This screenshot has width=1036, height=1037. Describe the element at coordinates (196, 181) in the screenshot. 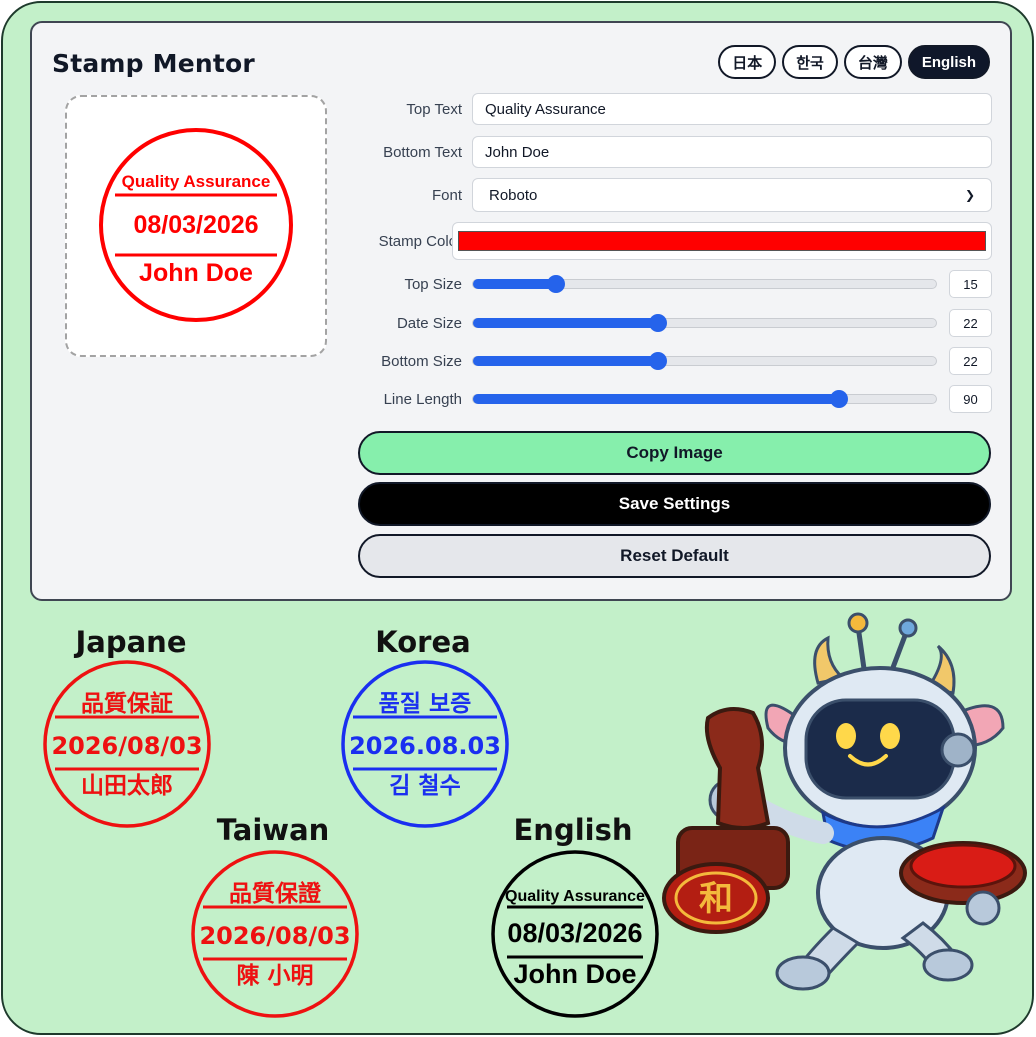

I see `preview-stamp-top-text: Quality Assurance` at that location.